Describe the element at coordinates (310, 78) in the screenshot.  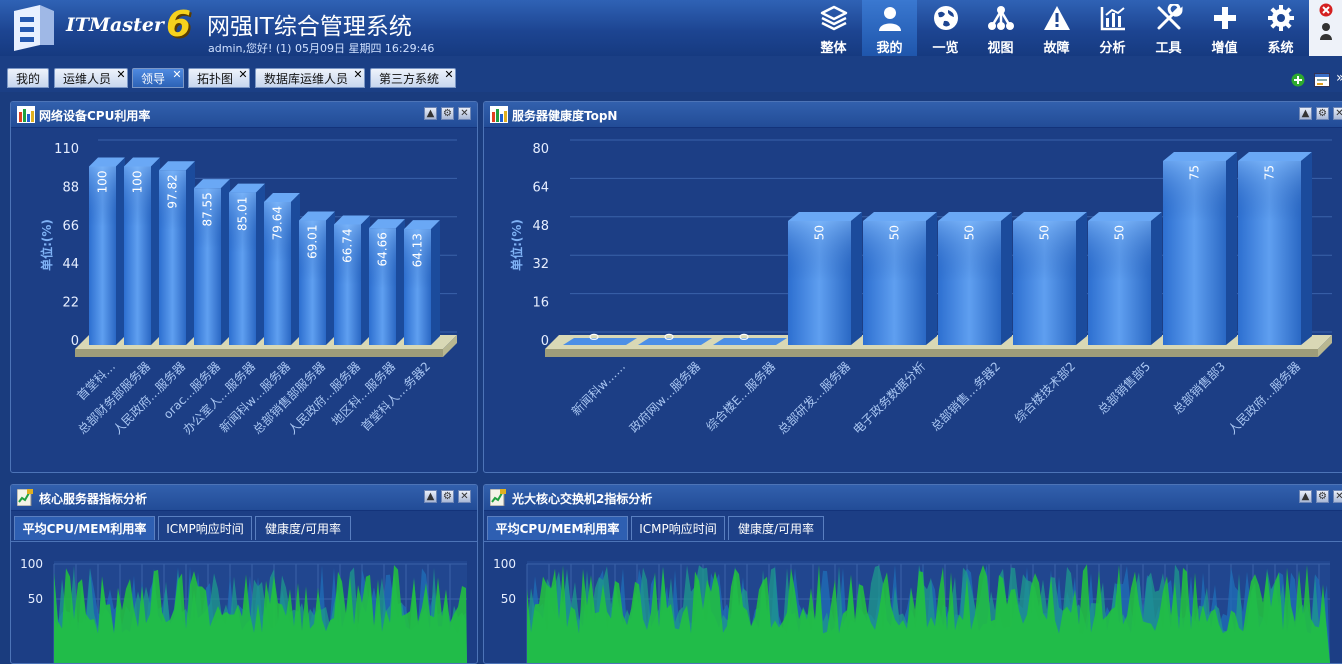
I see `tab-db-ops: 数据库运维人员 ✕` at that location.